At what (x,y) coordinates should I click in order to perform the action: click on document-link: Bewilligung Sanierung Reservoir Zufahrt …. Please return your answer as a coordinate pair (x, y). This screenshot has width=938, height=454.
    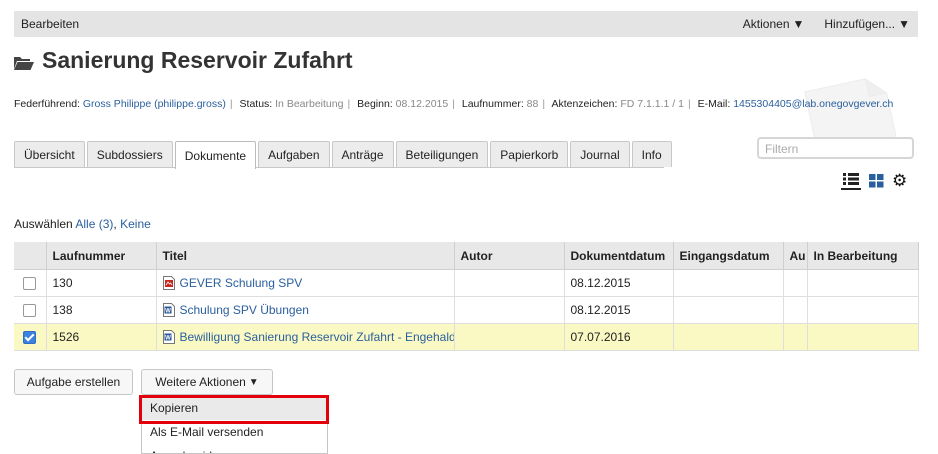
    Looking at the image, I should click on (317, 337).